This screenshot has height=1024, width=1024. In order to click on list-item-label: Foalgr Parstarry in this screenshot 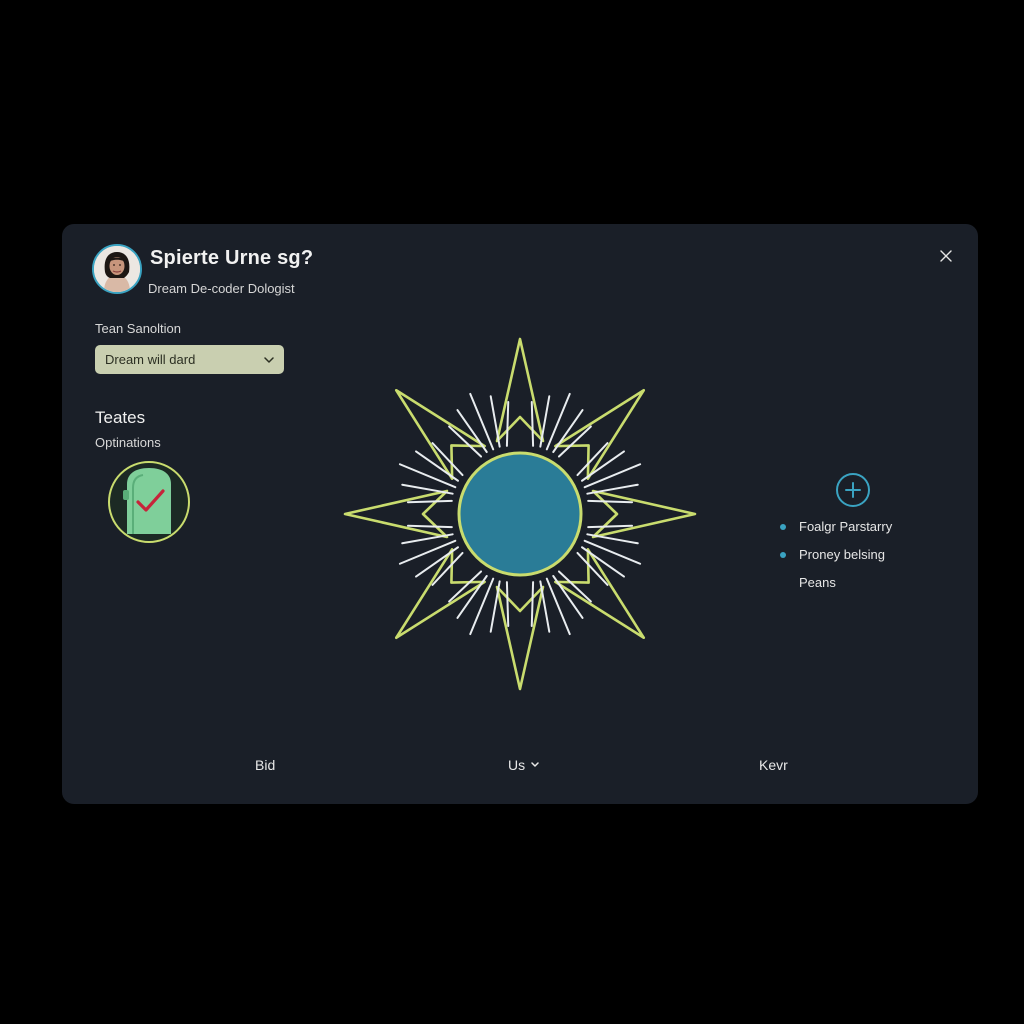, I will do `click(846, 526)`.